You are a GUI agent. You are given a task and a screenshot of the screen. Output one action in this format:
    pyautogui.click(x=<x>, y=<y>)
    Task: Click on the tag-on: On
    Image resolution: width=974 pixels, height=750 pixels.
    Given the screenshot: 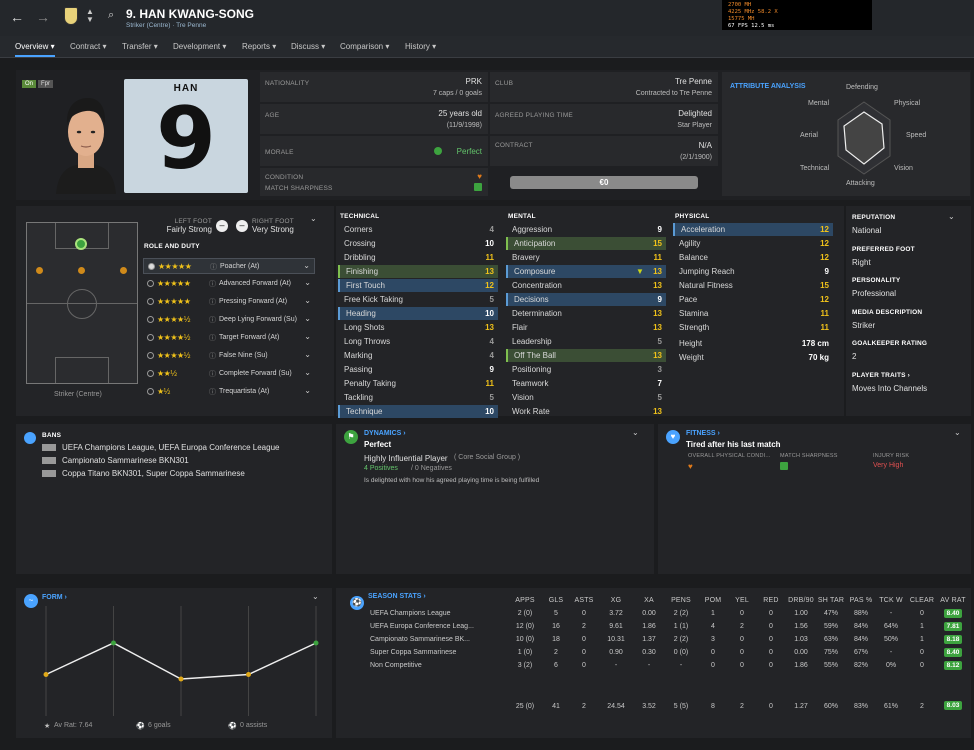 What is the action you would take?
    pyautogui.click(x=29, y=84)
    